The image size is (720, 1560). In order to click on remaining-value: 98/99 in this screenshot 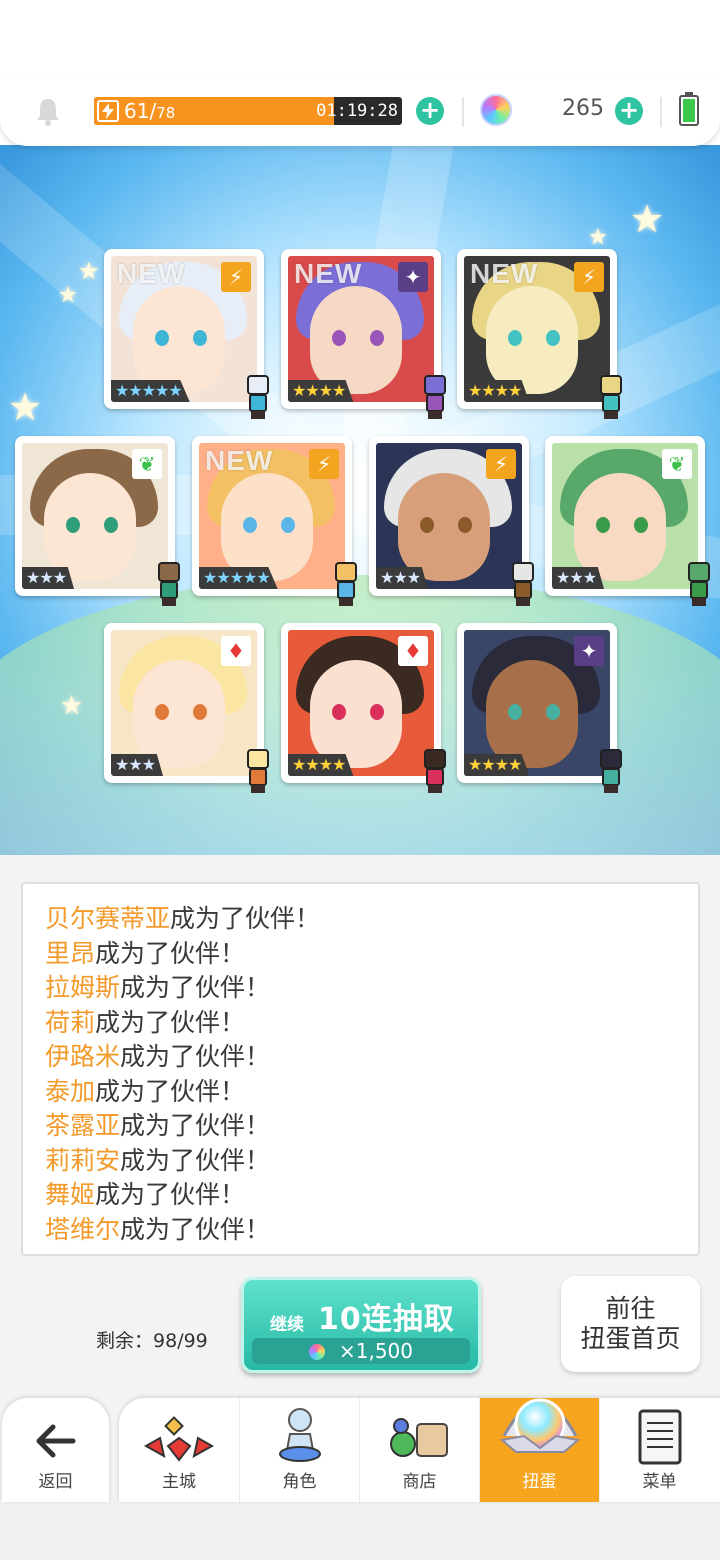, I will do `click(180, 1341)`.